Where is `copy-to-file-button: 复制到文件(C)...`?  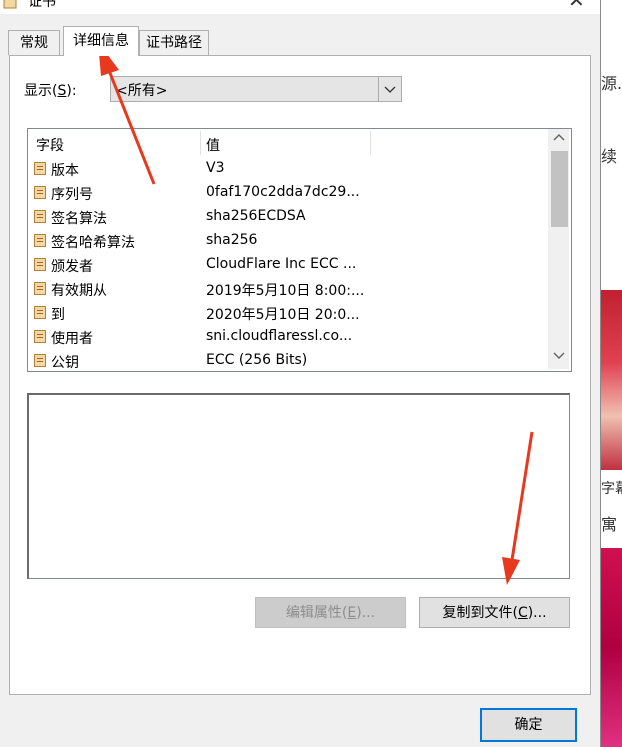
copy-to-file-button: 复制到文件(C)... is located at coordinates (494, 612).